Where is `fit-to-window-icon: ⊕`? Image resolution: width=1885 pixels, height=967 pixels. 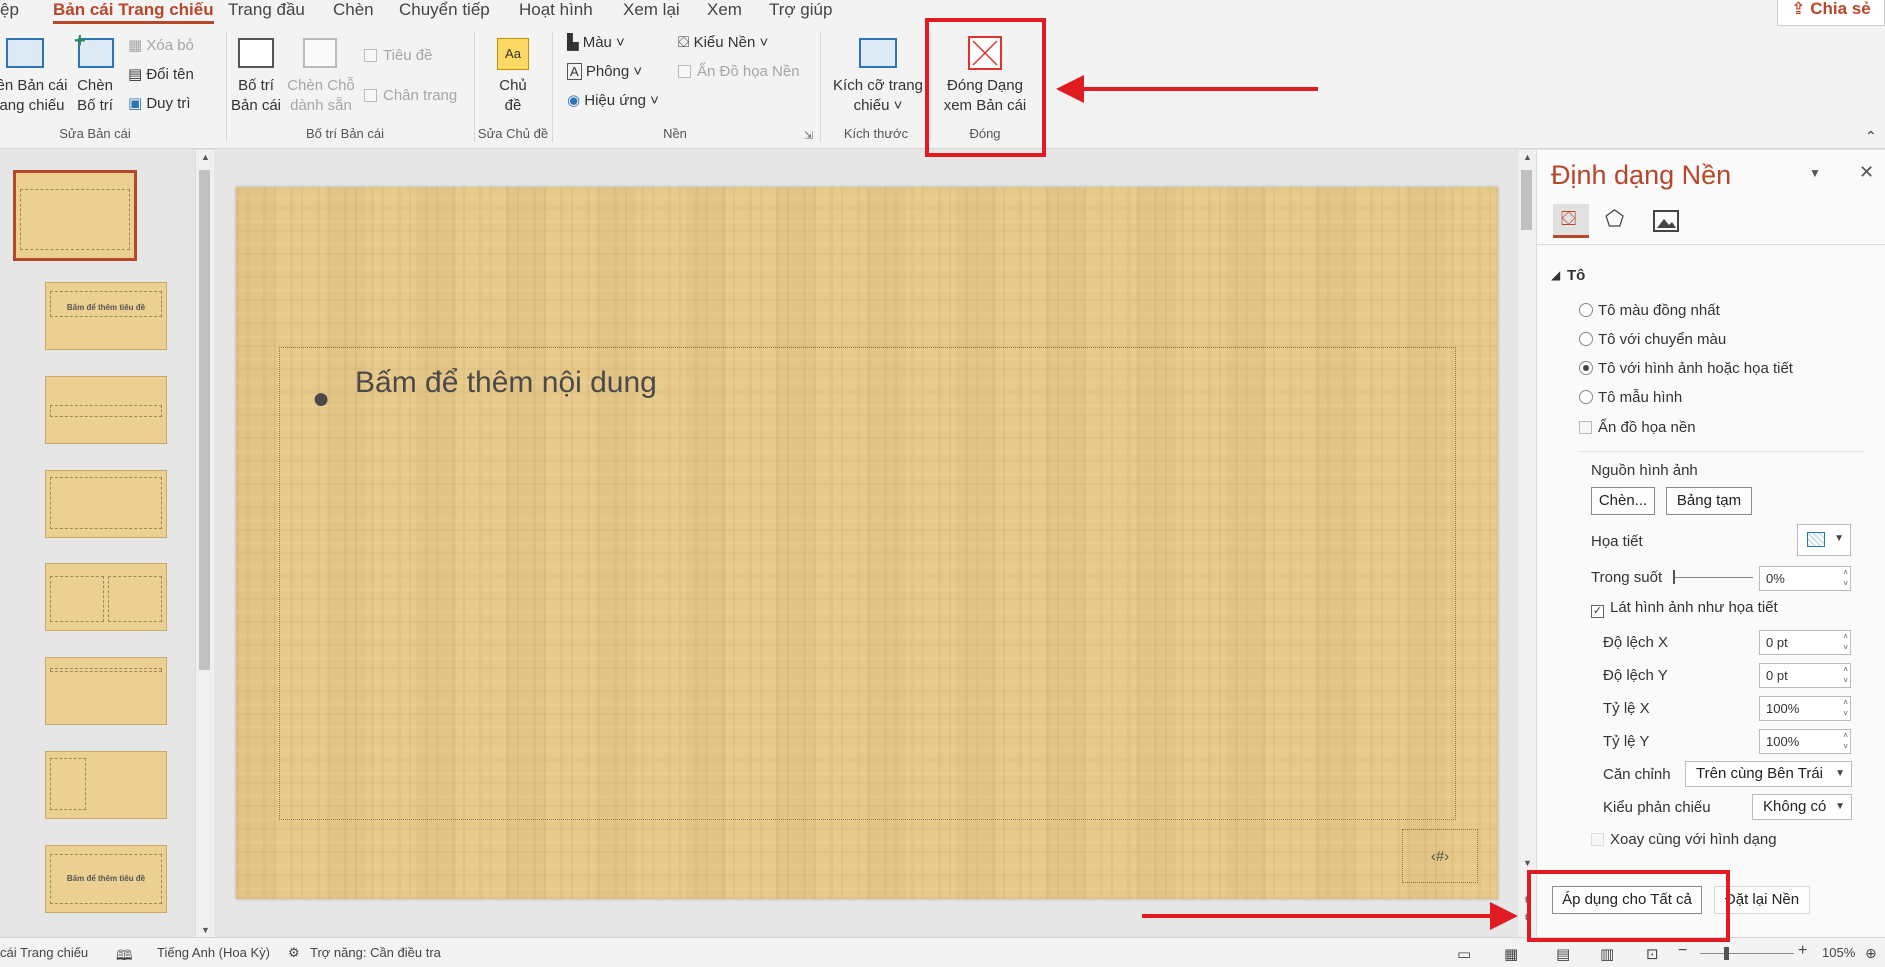 fit-to-window-icon: ⊕ is located at coordinates (1871, 953).